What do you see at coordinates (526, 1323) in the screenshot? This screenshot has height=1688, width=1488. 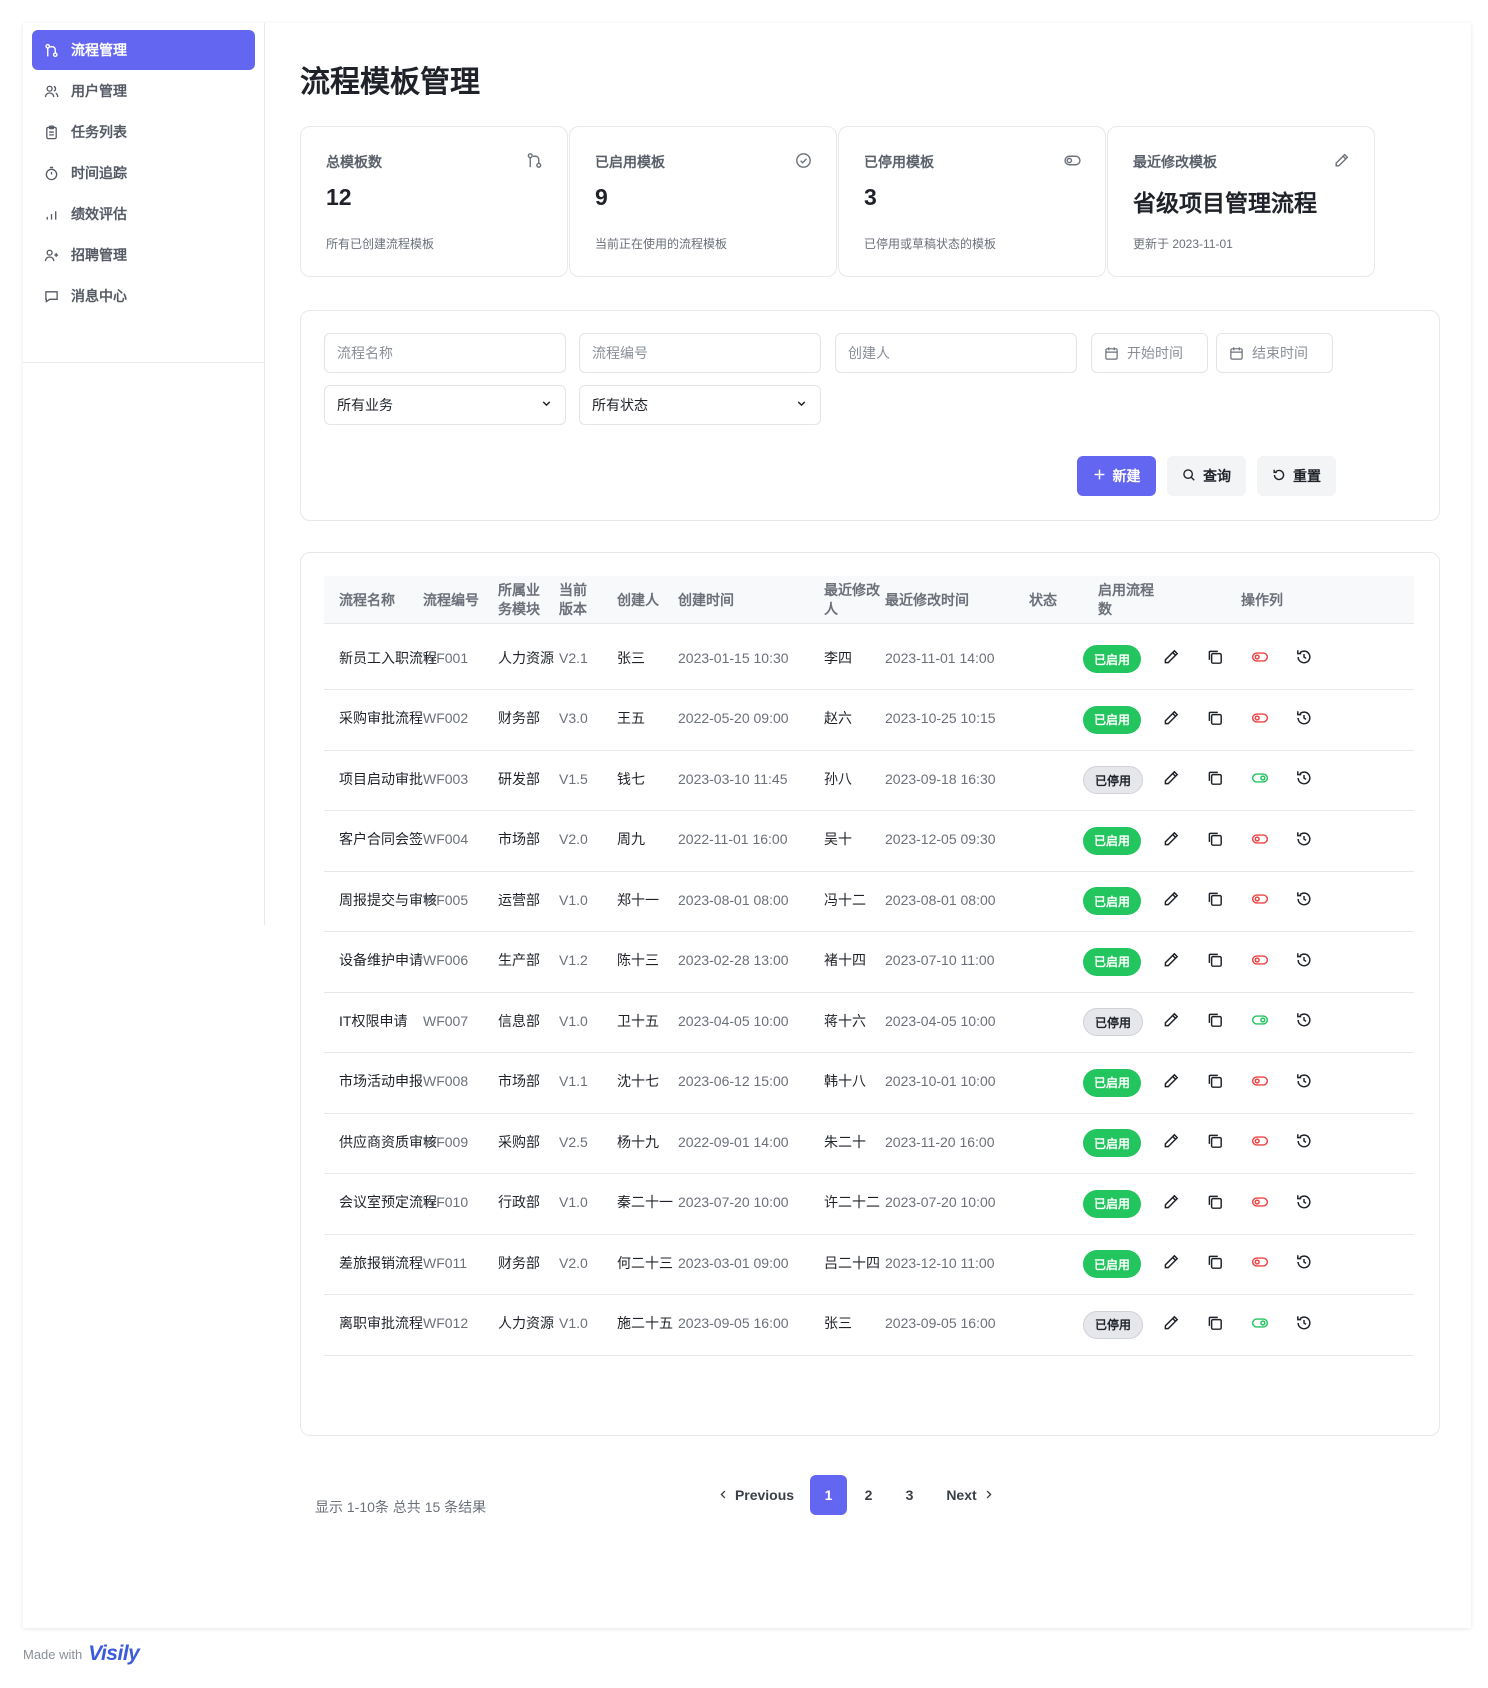 I see `cell-module: 人力资源` at bounding box center [526, 1323].